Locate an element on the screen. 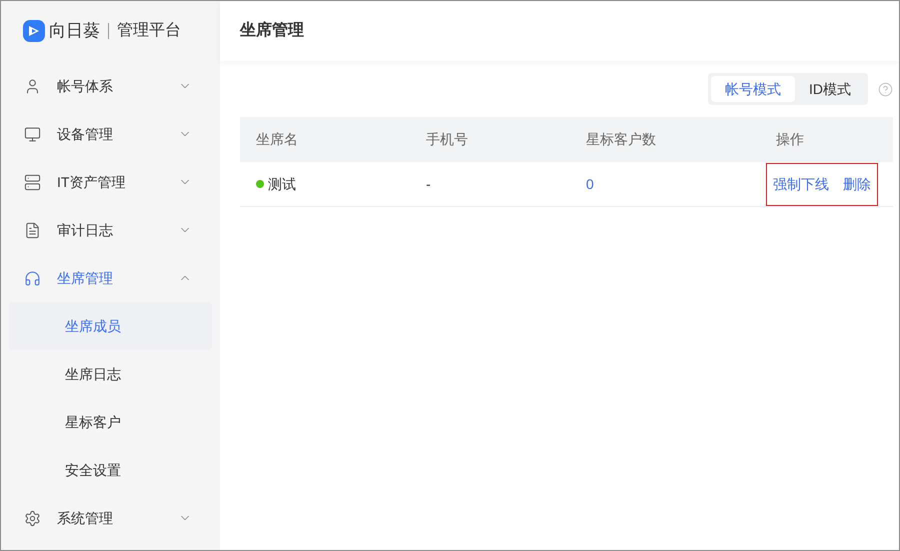 This screenshot has height=551, width=900. action-link: 强制下线 is located at coordinates (801, 184).